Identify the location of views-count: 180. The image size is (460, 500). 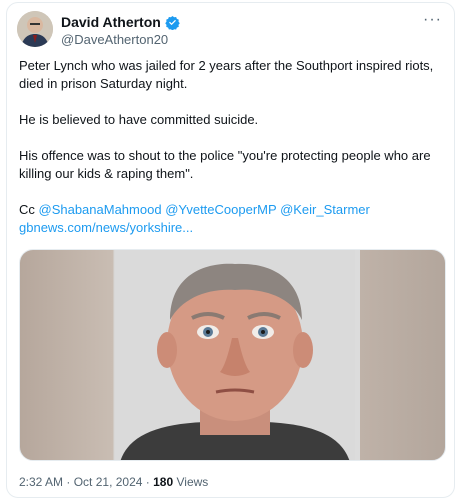
(163, 482).